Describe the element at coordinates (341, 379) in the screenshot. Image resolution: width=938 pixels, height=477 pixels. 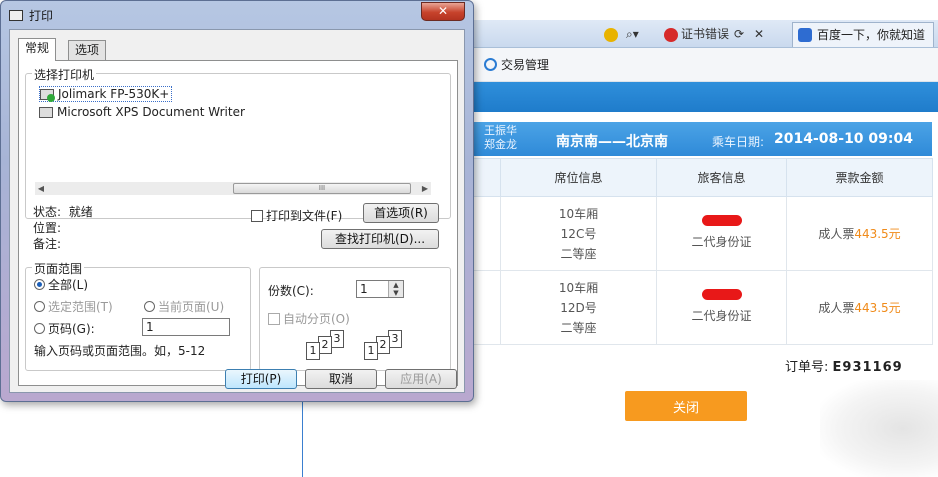
I see `cancel-button: 取消` at that location.